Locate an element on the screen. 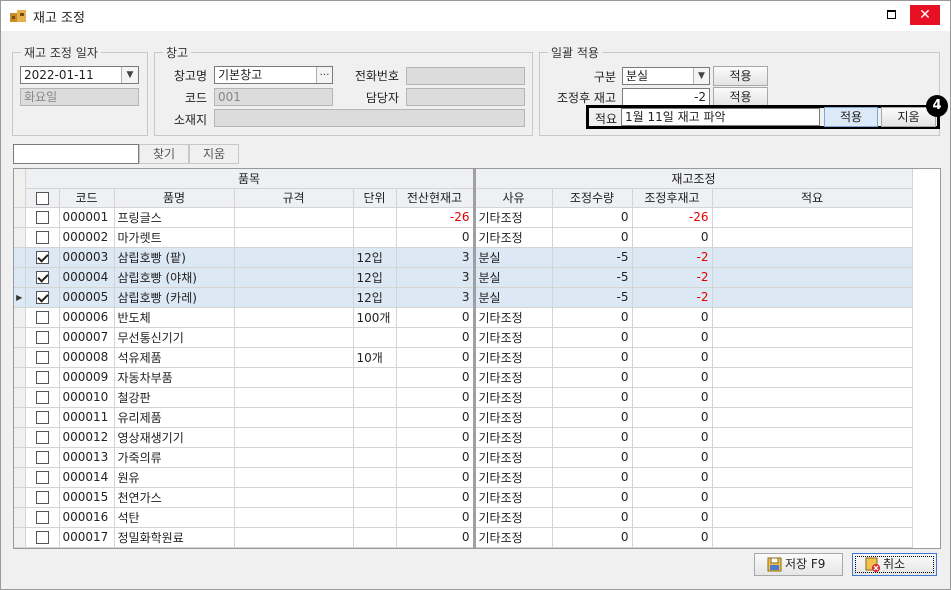 This screenshot has width=951, height=590. col-header-stock: 전산현재고 is located at coordinates (436, 198).